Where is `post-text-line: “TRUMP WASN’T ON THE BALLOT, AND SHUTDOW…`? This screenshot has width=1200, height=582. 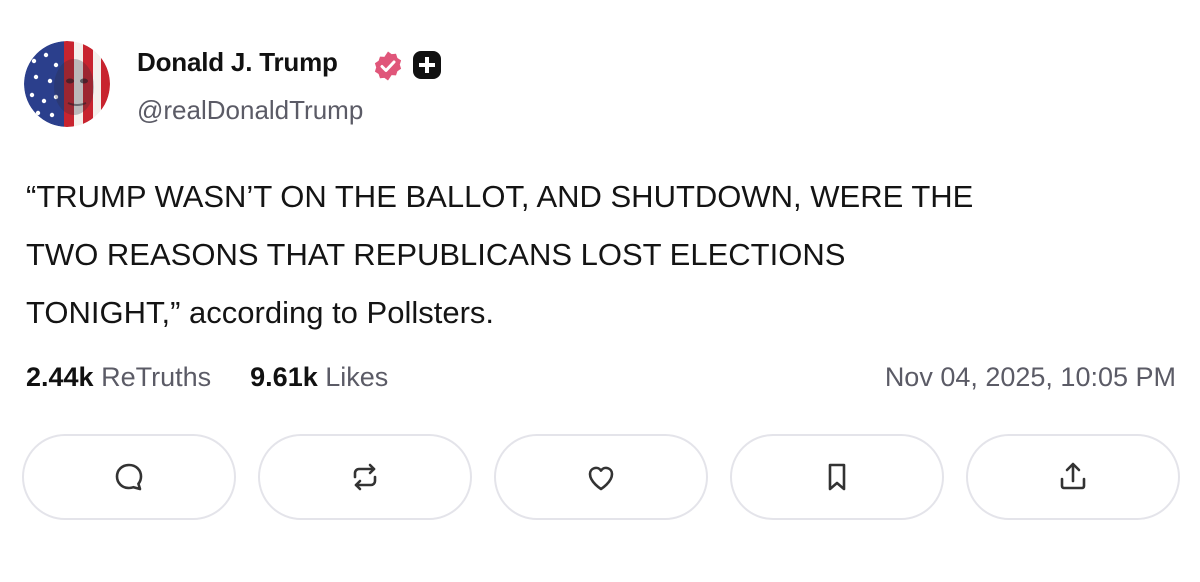 post-text-line: “TRUMP WASN’T ON THE BALLOT, AND SHUTDOW… is located at coordinates (500, 196).